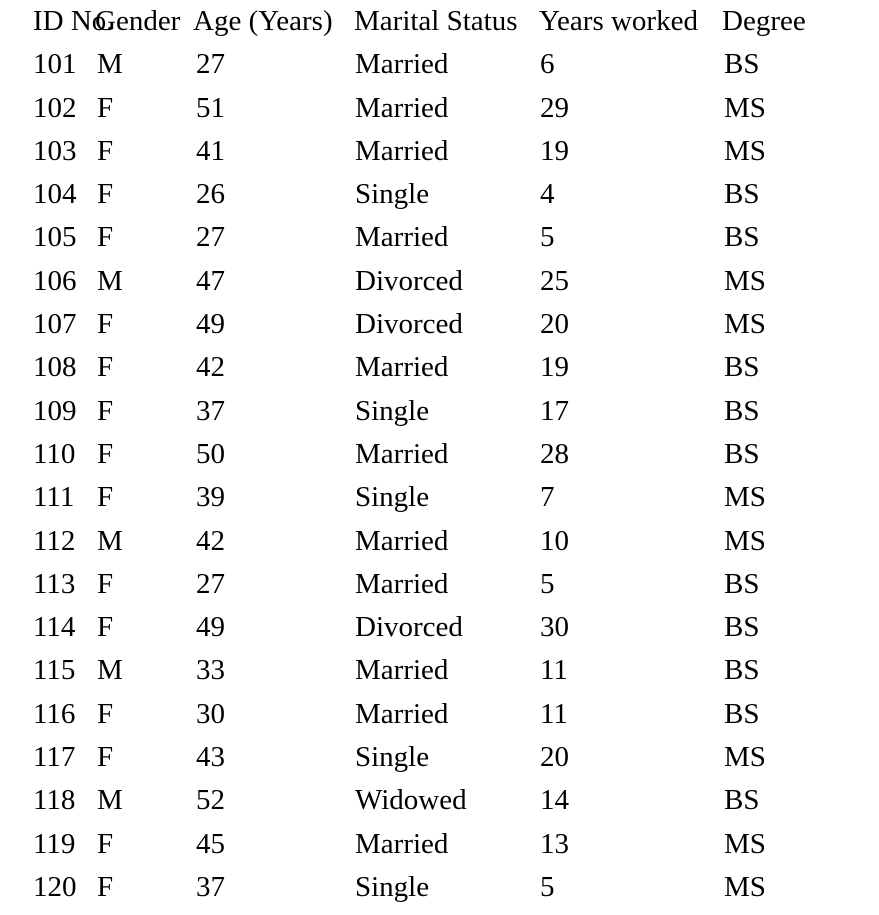 The height and width of the screenshot is (915, 879). What do you see at coordinates (554, 453) in the screenshot?
I see `cell-years: 28` at bounding box center [554, 453].